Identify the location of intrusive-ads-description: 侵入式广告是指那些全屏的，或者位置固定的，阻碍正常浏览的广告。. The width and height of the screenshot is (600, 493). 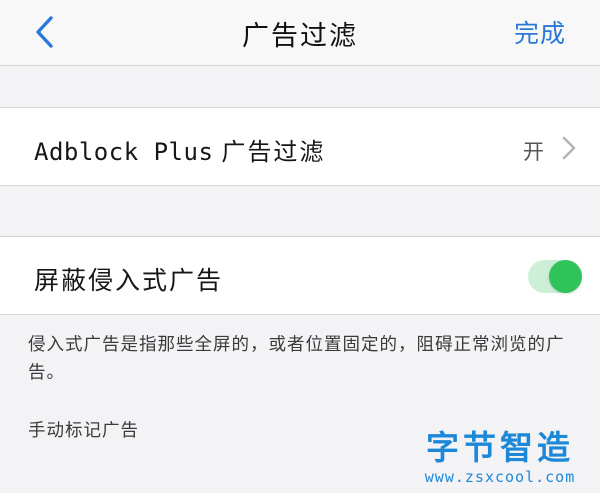
(296, 359).